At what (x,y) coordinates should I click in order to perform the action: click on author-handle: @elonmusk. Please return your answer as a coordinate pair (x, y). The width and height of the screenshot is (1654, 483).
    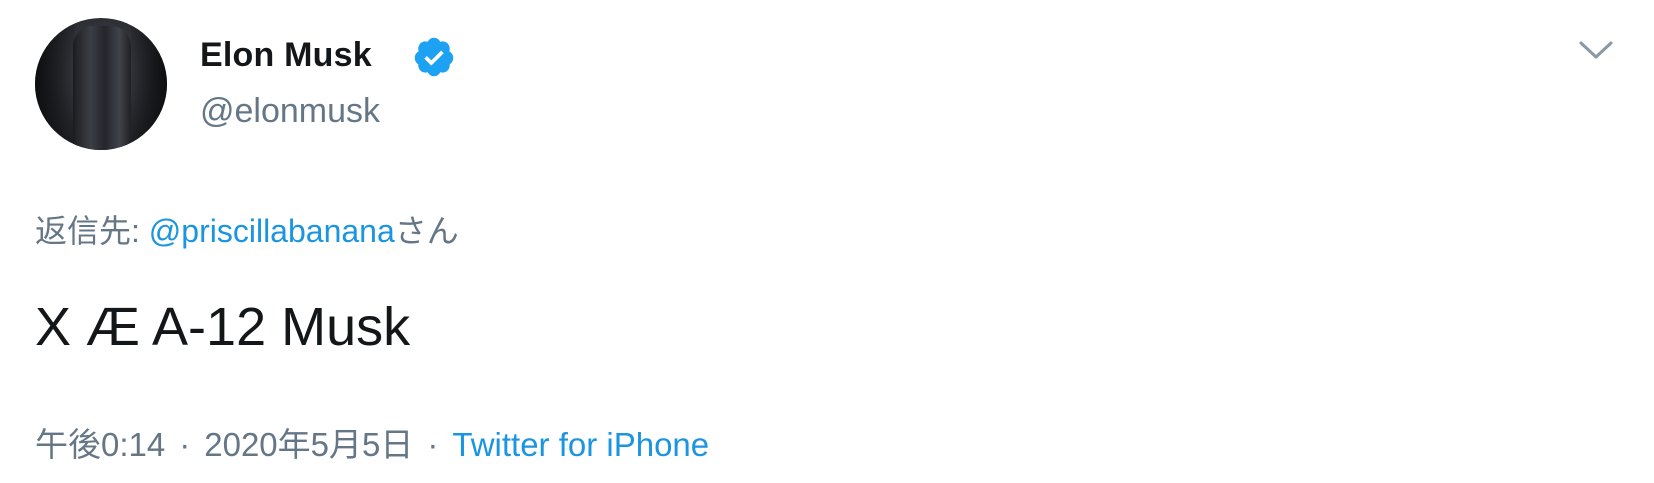
    Looking at the image, I should click on (290, 111).